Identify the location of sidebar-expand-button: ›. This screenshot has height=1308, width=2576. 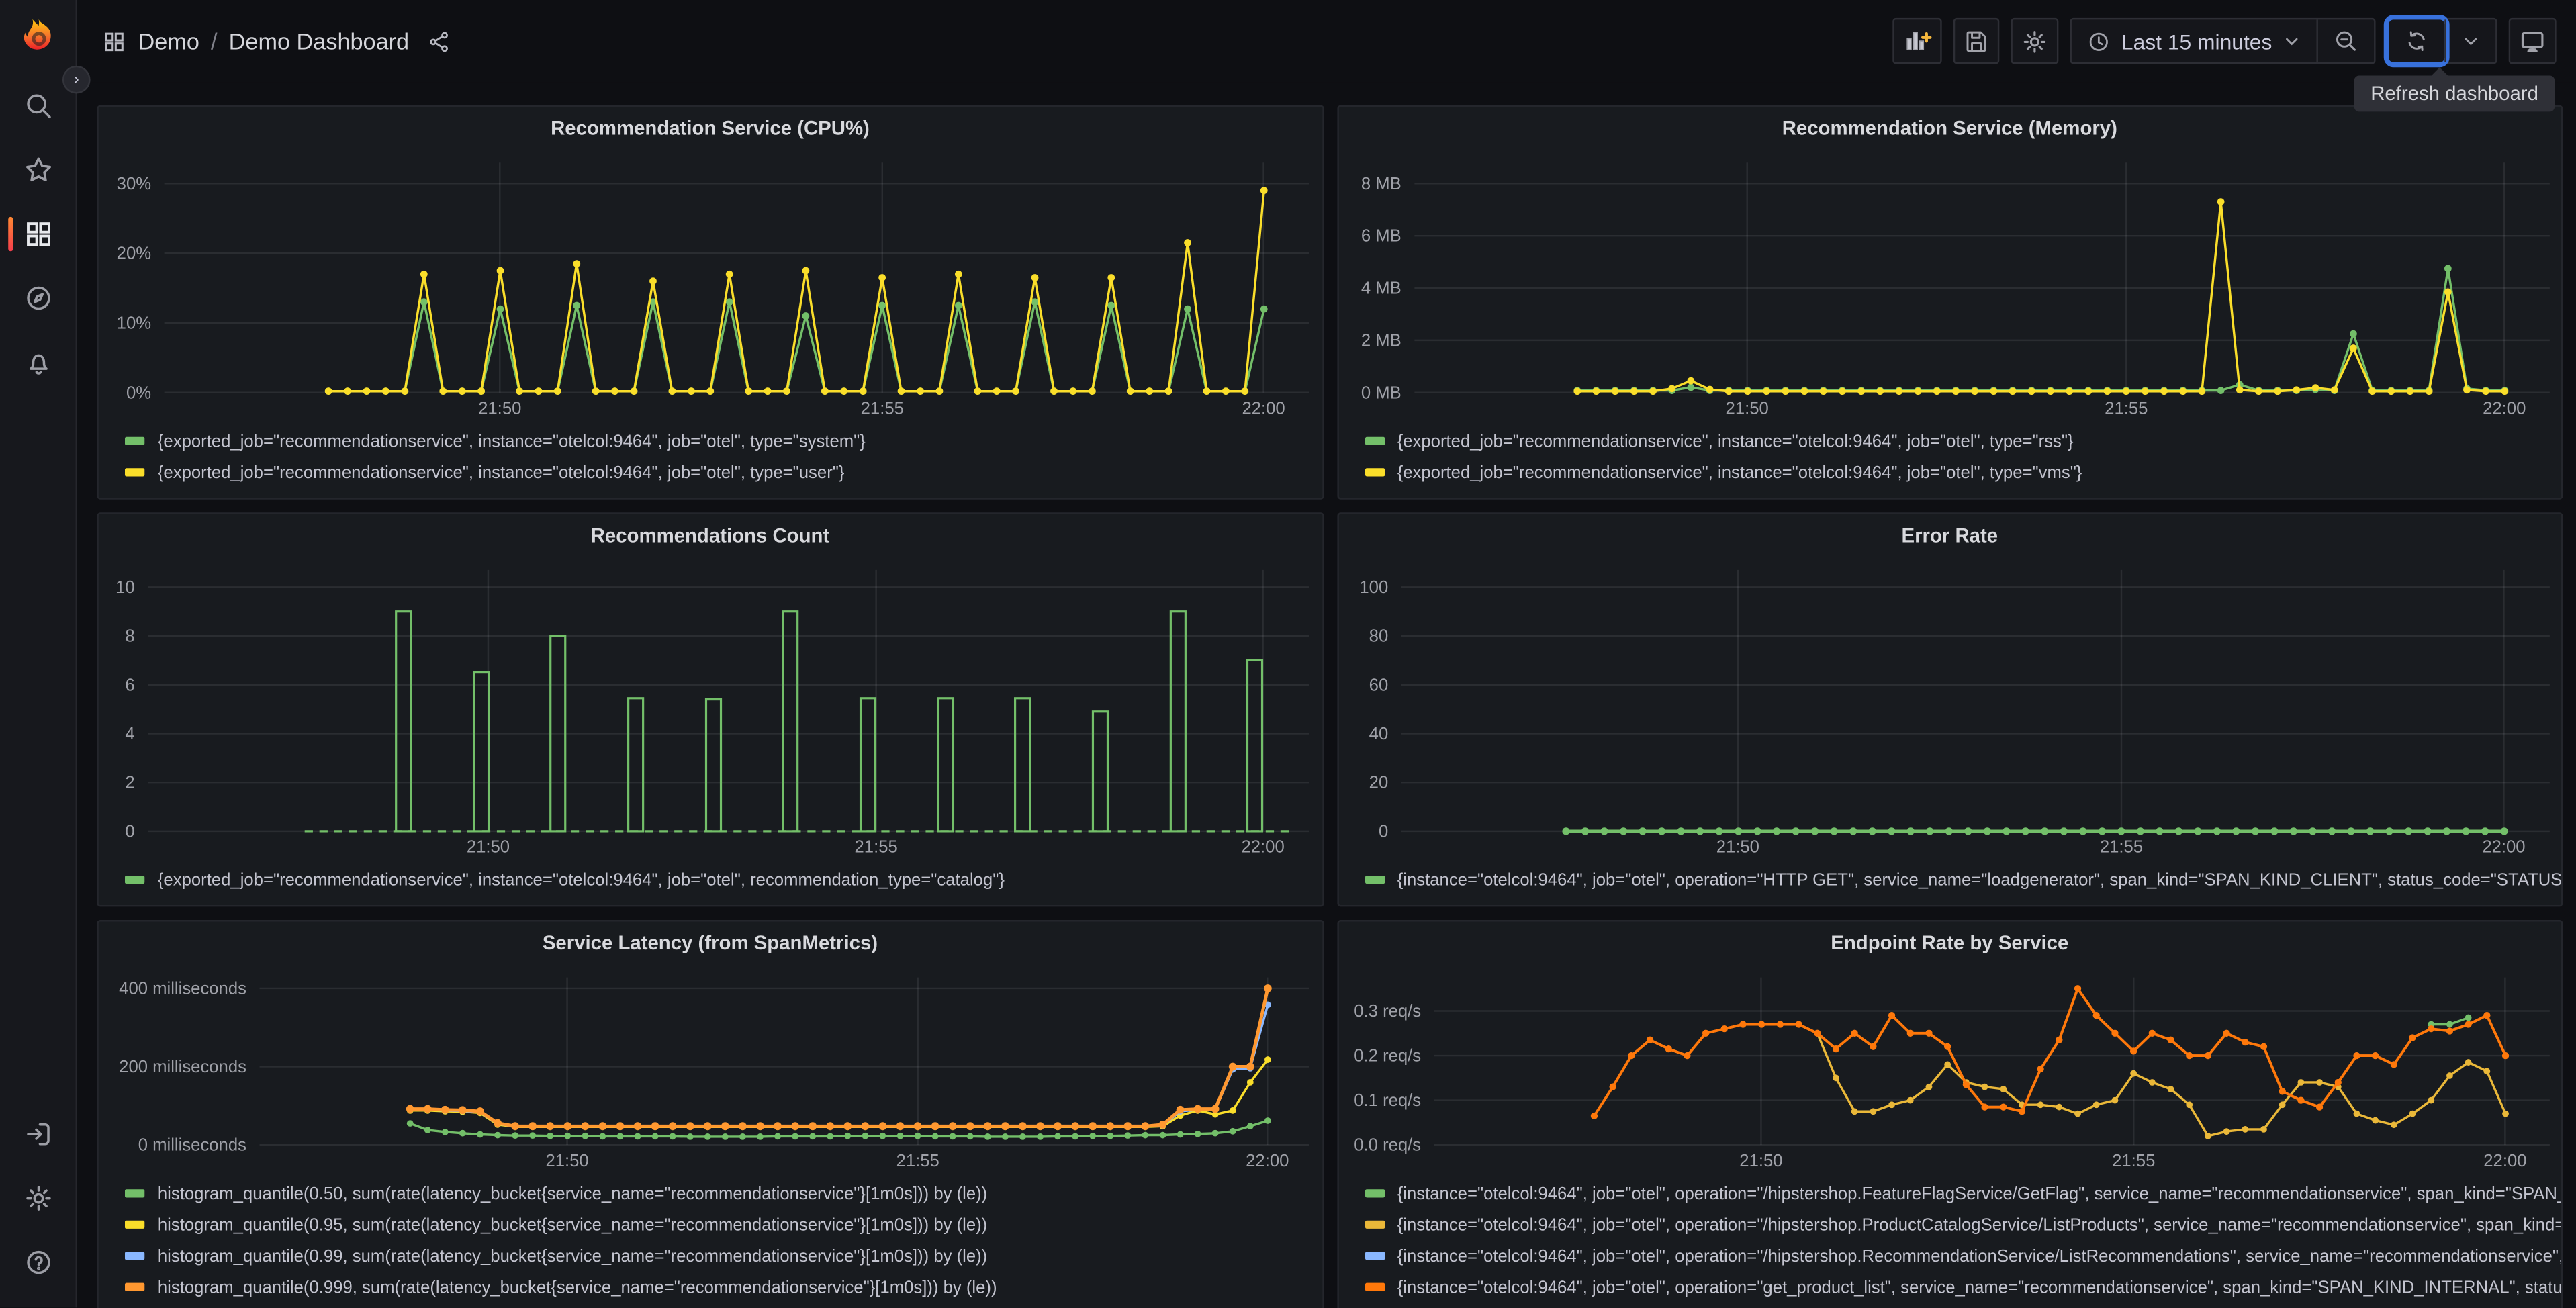
(76, 79).